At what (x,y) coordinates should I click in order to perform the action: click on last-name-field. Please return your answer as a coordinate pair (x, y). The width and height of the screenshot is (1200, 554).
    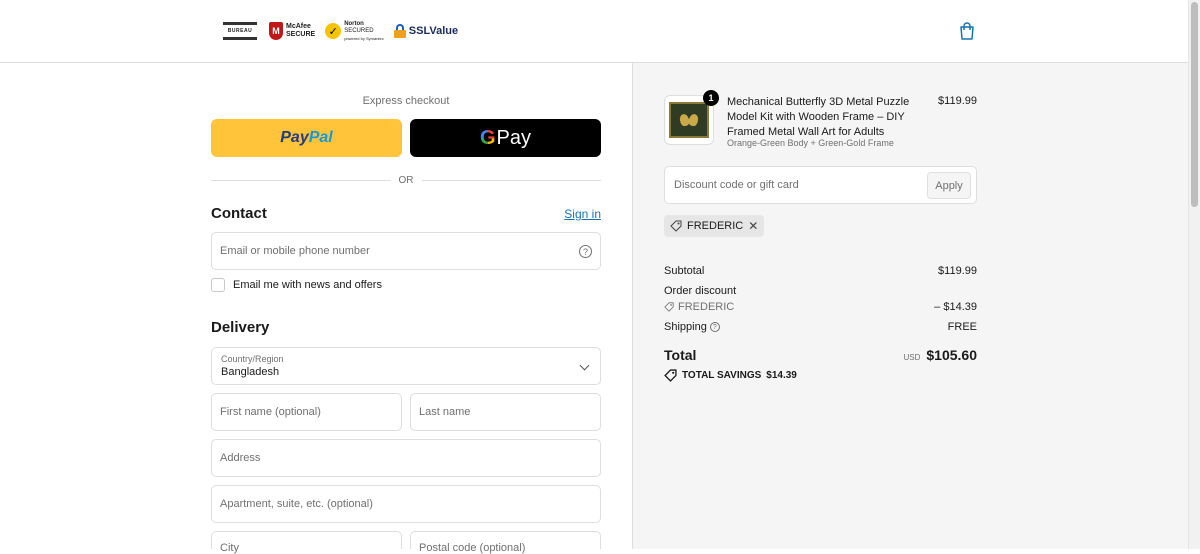
    Looking at the image, I should click on (505, 412).